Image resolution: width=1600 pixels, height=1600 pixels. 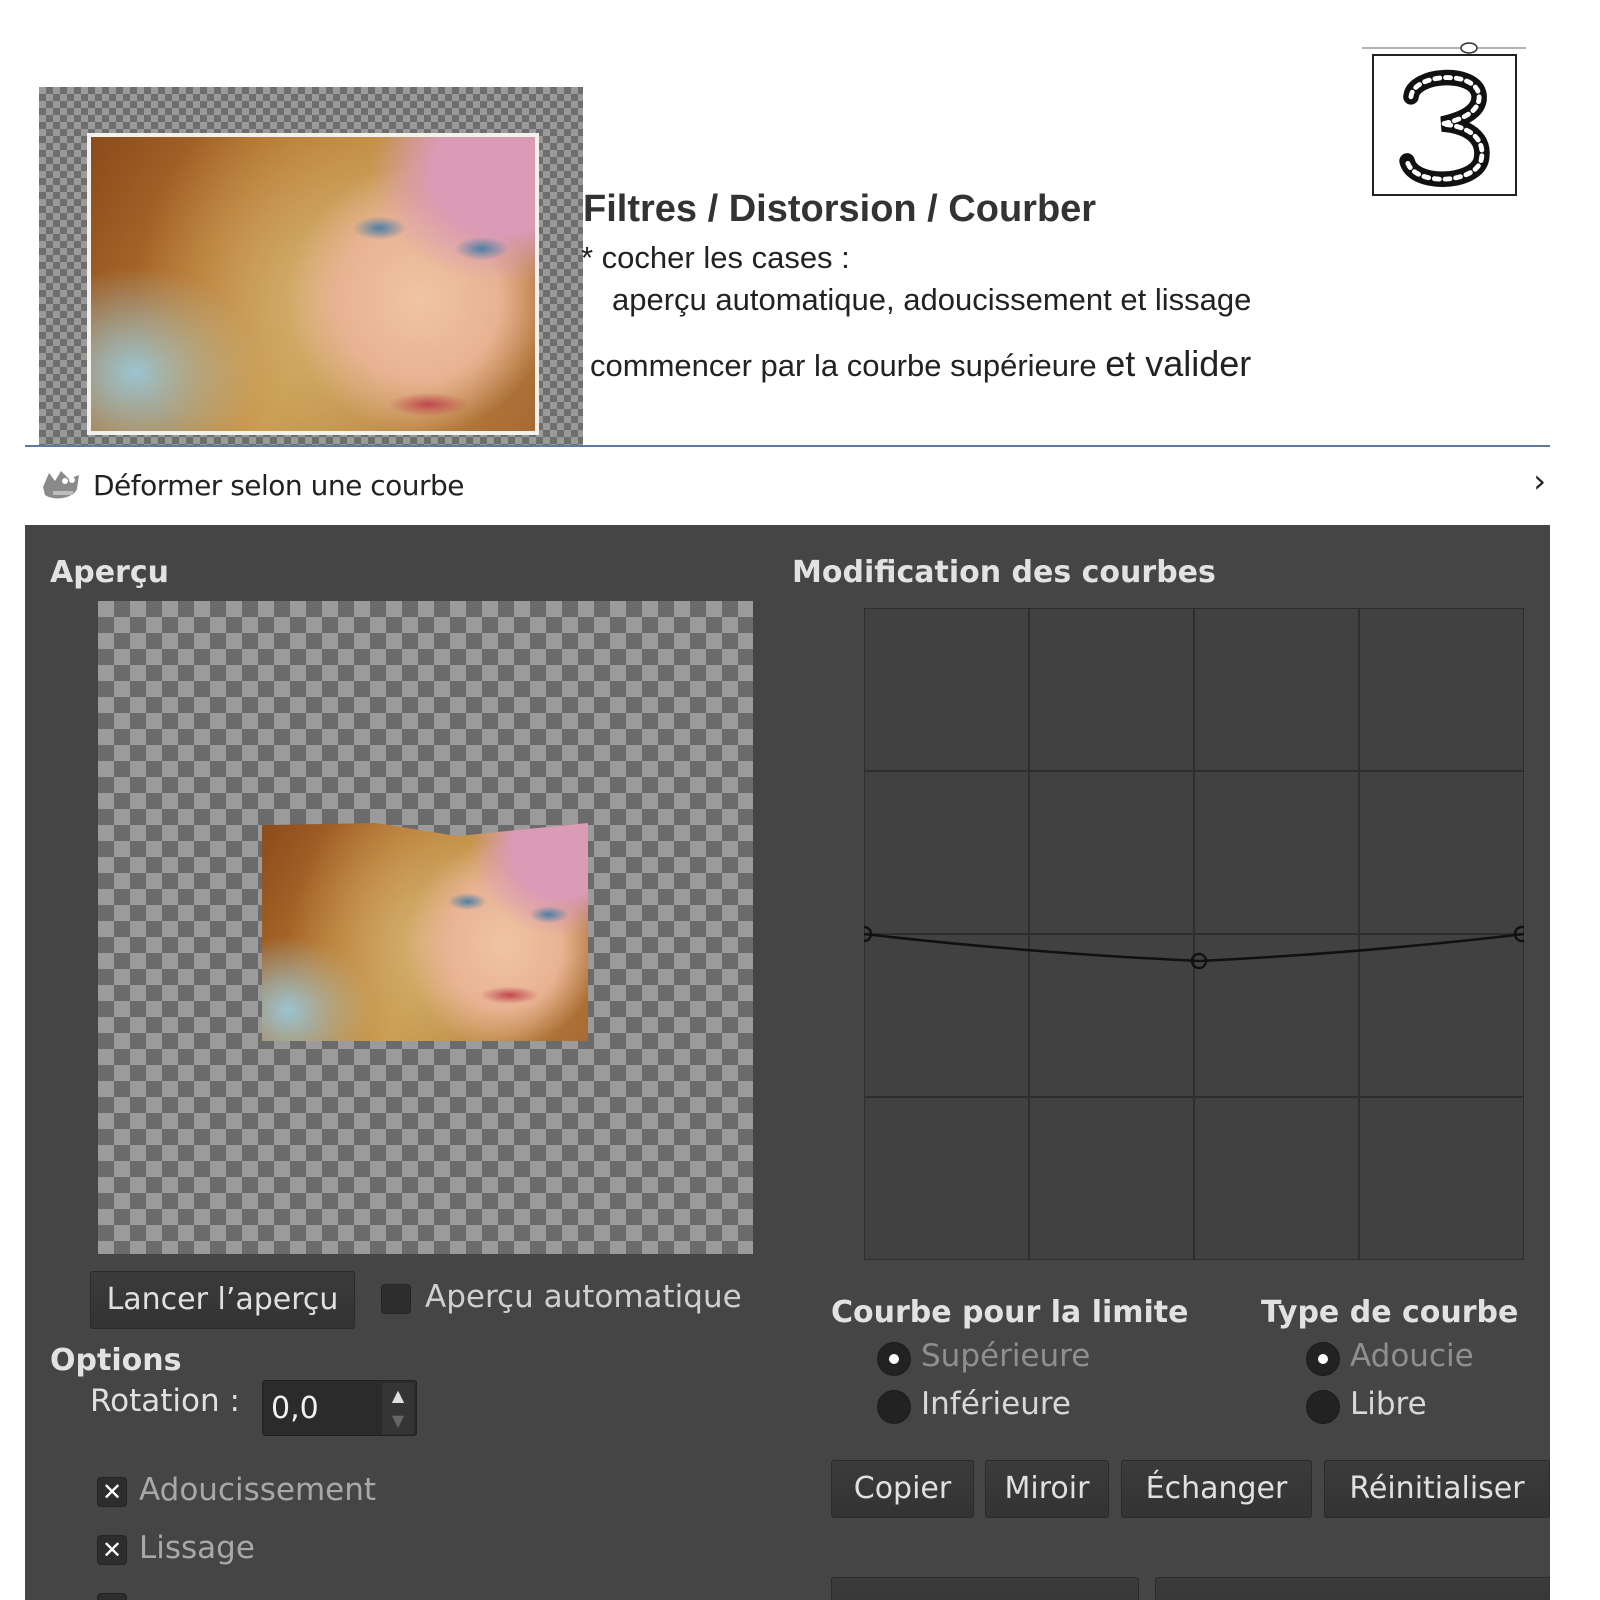 I want to click on step-number-badge, so click(x=1444, y=125).